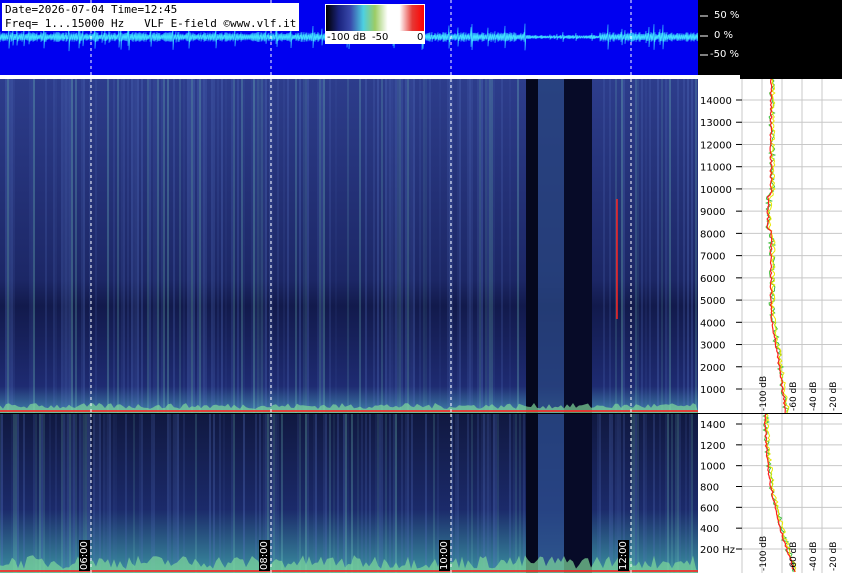 The height and width of the screenshot is (573, 842). I want to click on time-label-1000: 10:00, so click(444, 555).